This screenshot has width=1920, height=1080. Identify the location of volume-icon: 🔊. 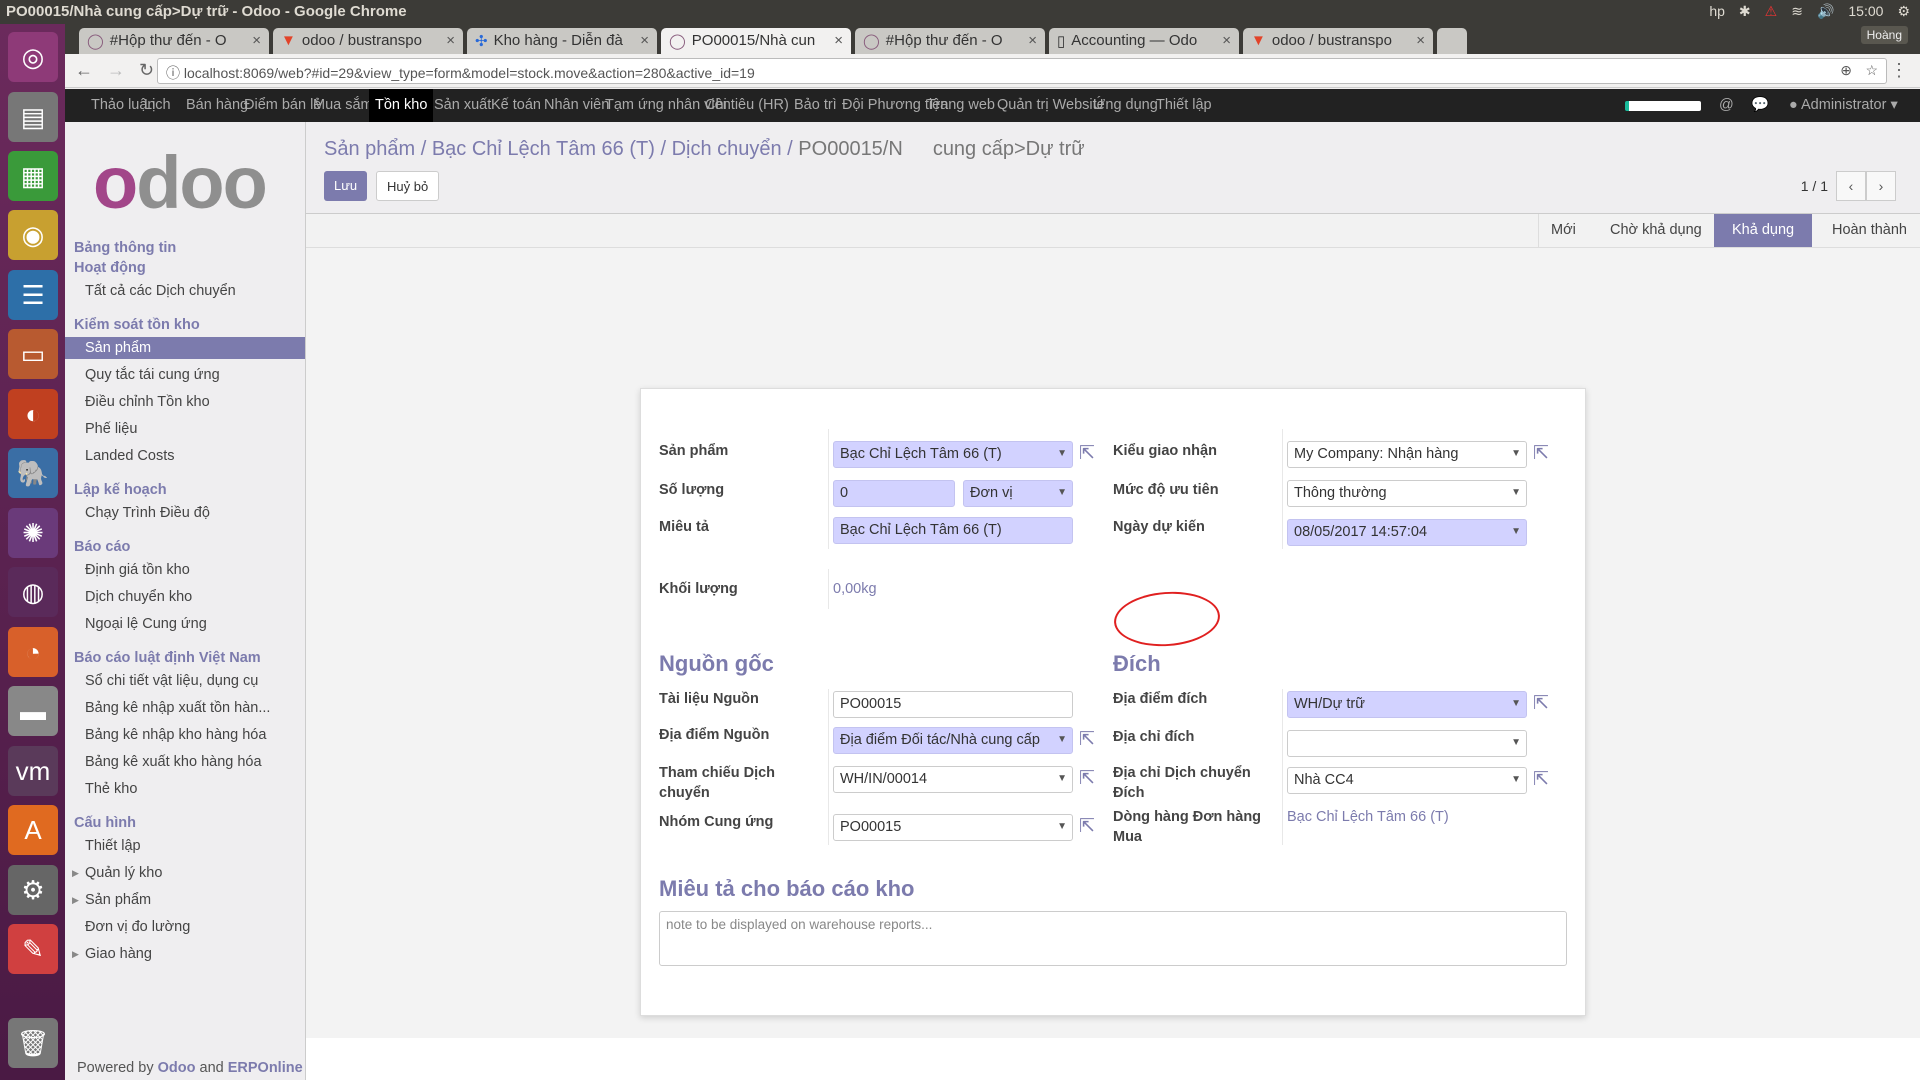
(1825, 11).